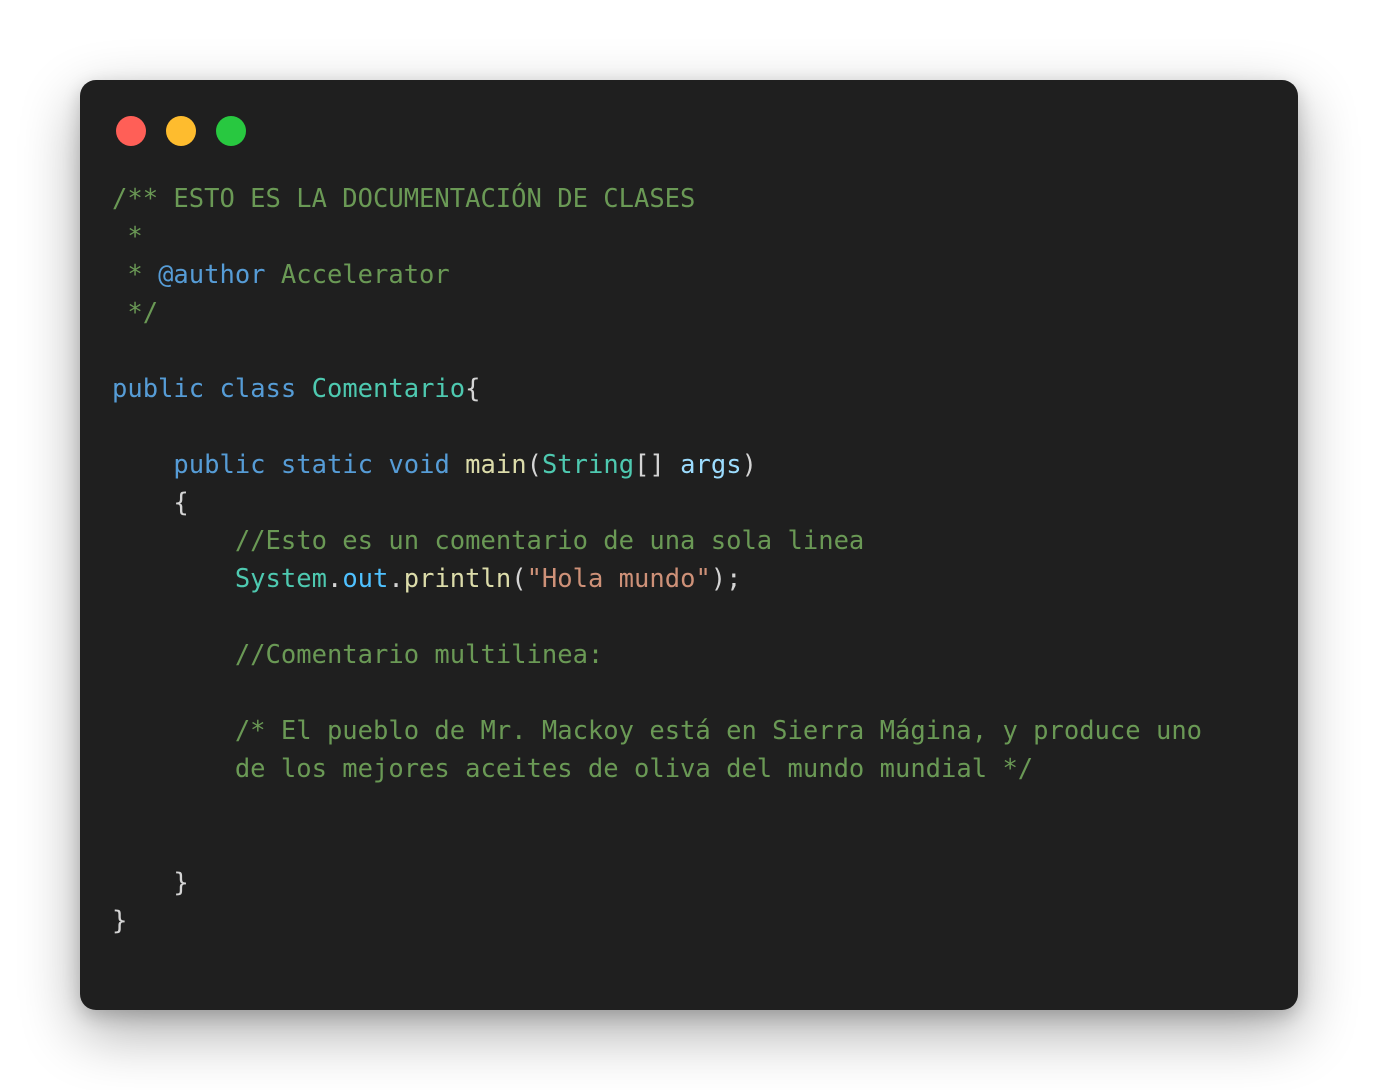  I want to click on maximize-dot-icon, so click(231, 131).